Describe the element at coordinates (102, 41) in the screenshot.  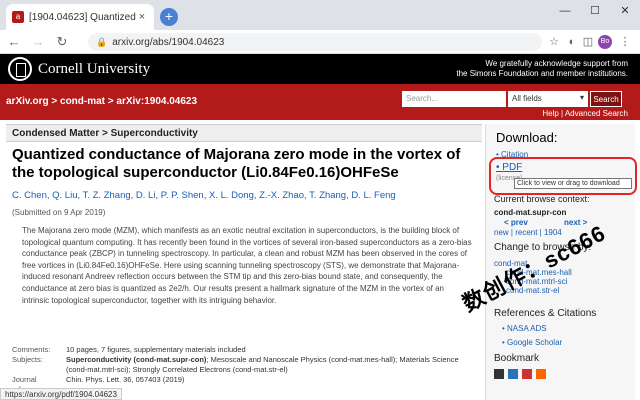
I see `lock-icon: 🔒` at that location.